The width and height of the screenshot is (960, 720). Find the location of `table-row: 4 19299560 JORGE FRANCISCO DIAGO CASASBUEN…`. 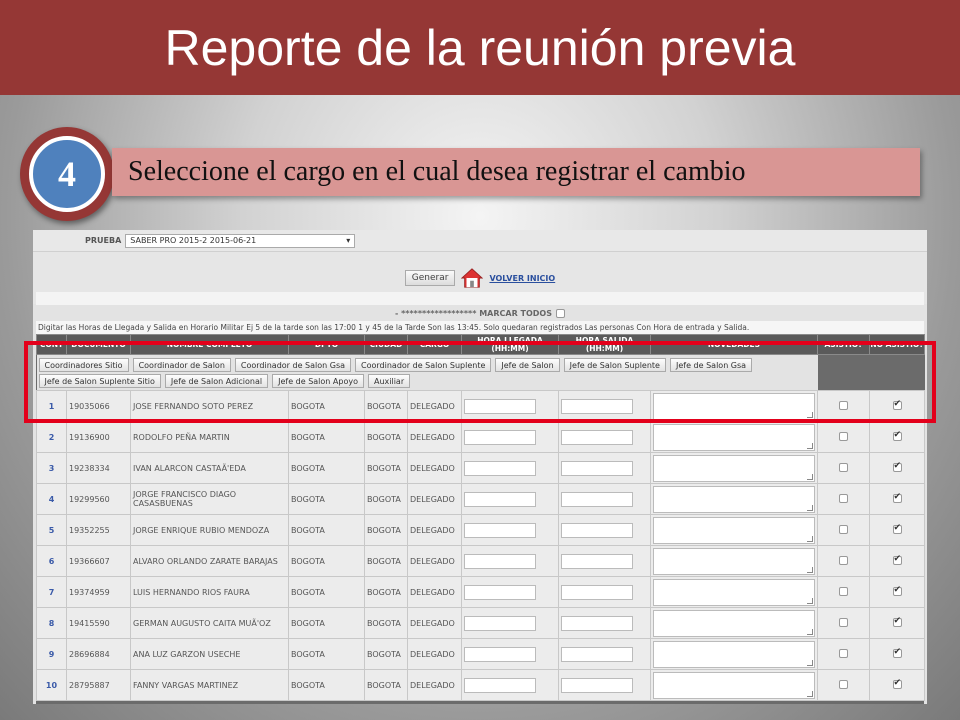

table-row: 4 19299560 JORGE FRANCISCO DIAGO CASASBUEN… is located at coordinates (480, 499).